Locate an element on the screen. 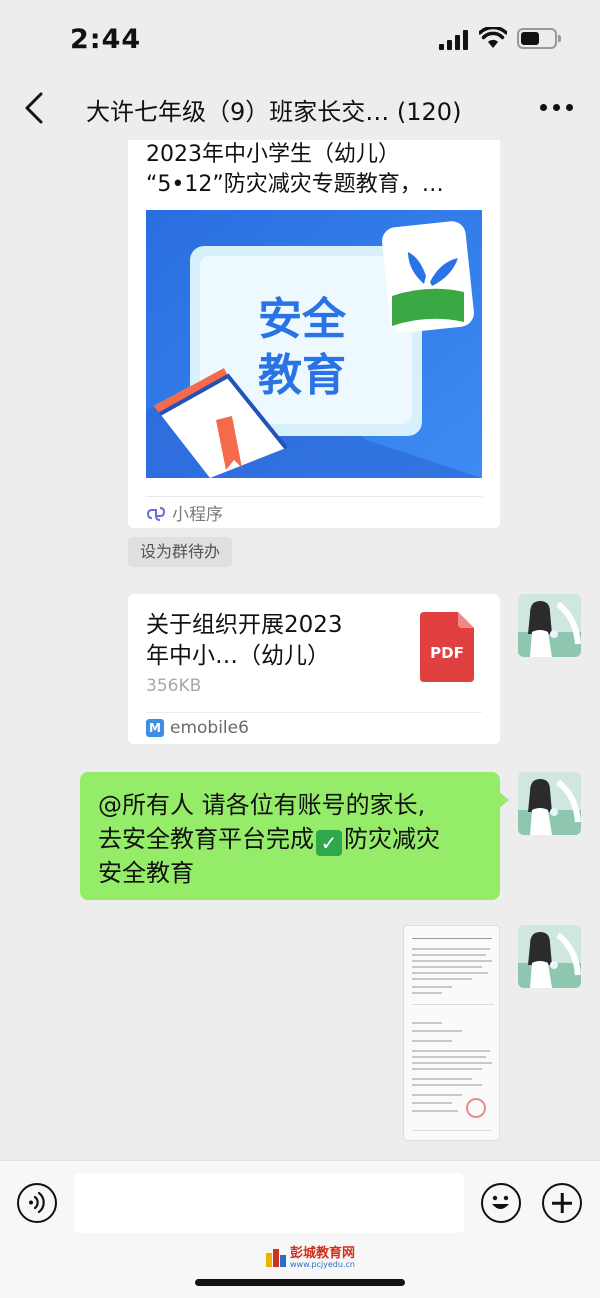 The width and height of the screenshot is (600, 1298). file-name-line2: 年中小…（幼儿） is located at coordinates (238, 656).